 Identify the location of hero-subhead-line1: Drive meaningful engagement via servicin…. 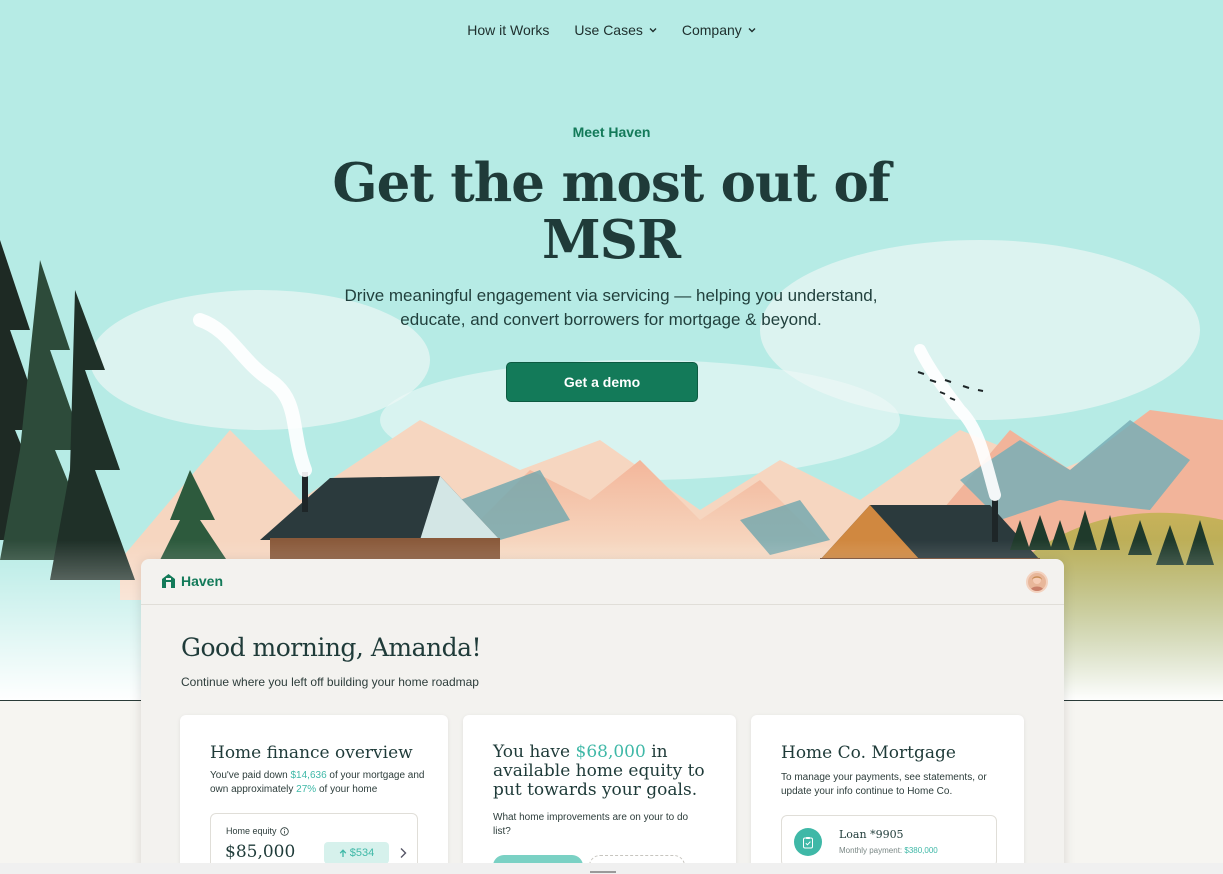
(611, 295).